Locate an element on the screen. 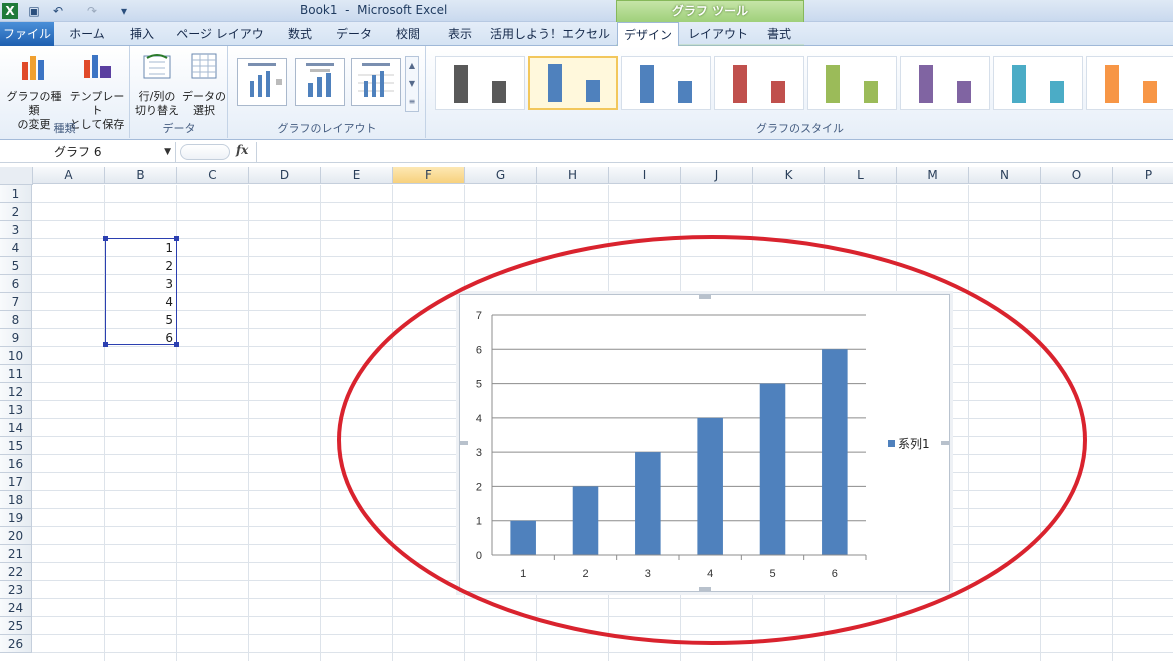  row-header-15: 15 is located at coordinates (16, 446).